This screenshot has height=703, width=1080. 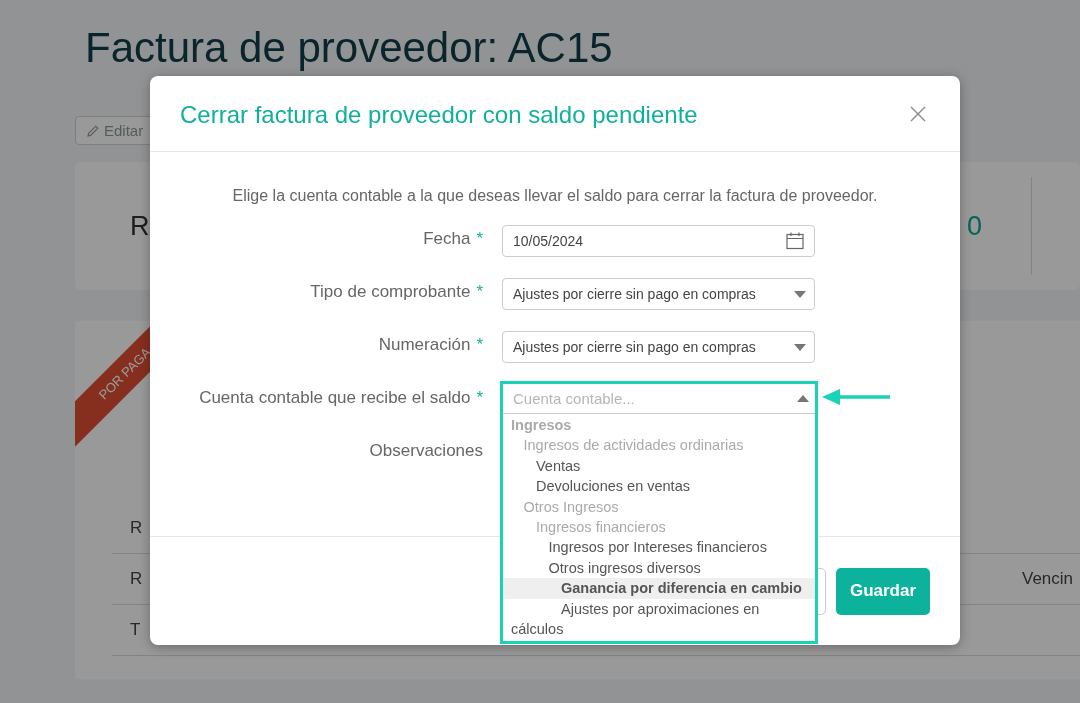 I want to click on summary-amount: 0, so click(x=975, y=226).